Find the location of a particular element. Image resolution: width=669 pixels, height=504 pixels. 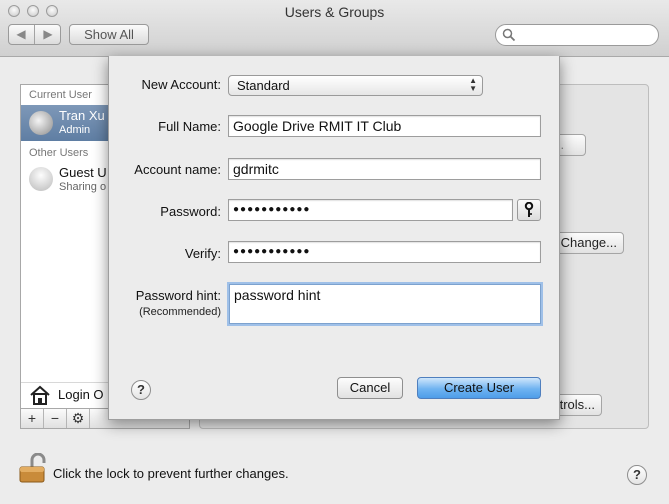

password-hint-sublabel: (Recommended) is located at coordinates (180, 312).